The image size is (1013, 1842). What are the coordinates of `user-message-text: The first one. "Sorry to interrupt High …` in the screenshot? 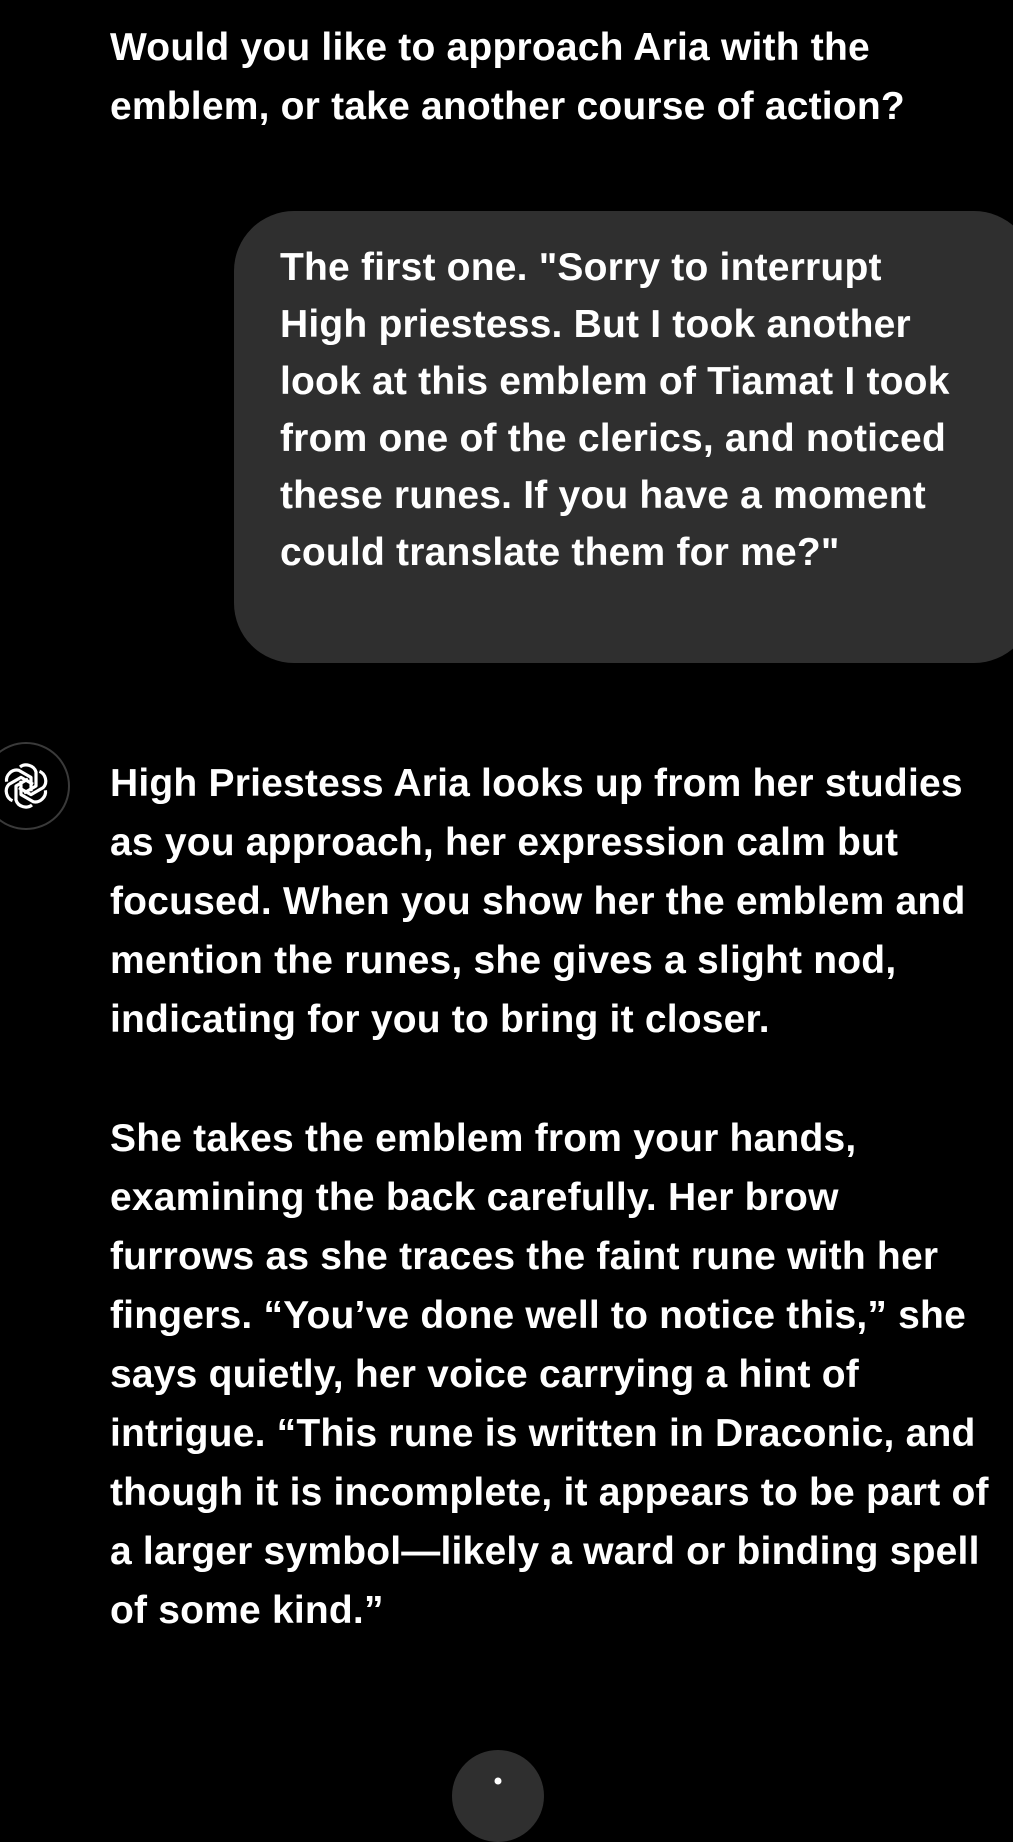 It's located at (615, 410).